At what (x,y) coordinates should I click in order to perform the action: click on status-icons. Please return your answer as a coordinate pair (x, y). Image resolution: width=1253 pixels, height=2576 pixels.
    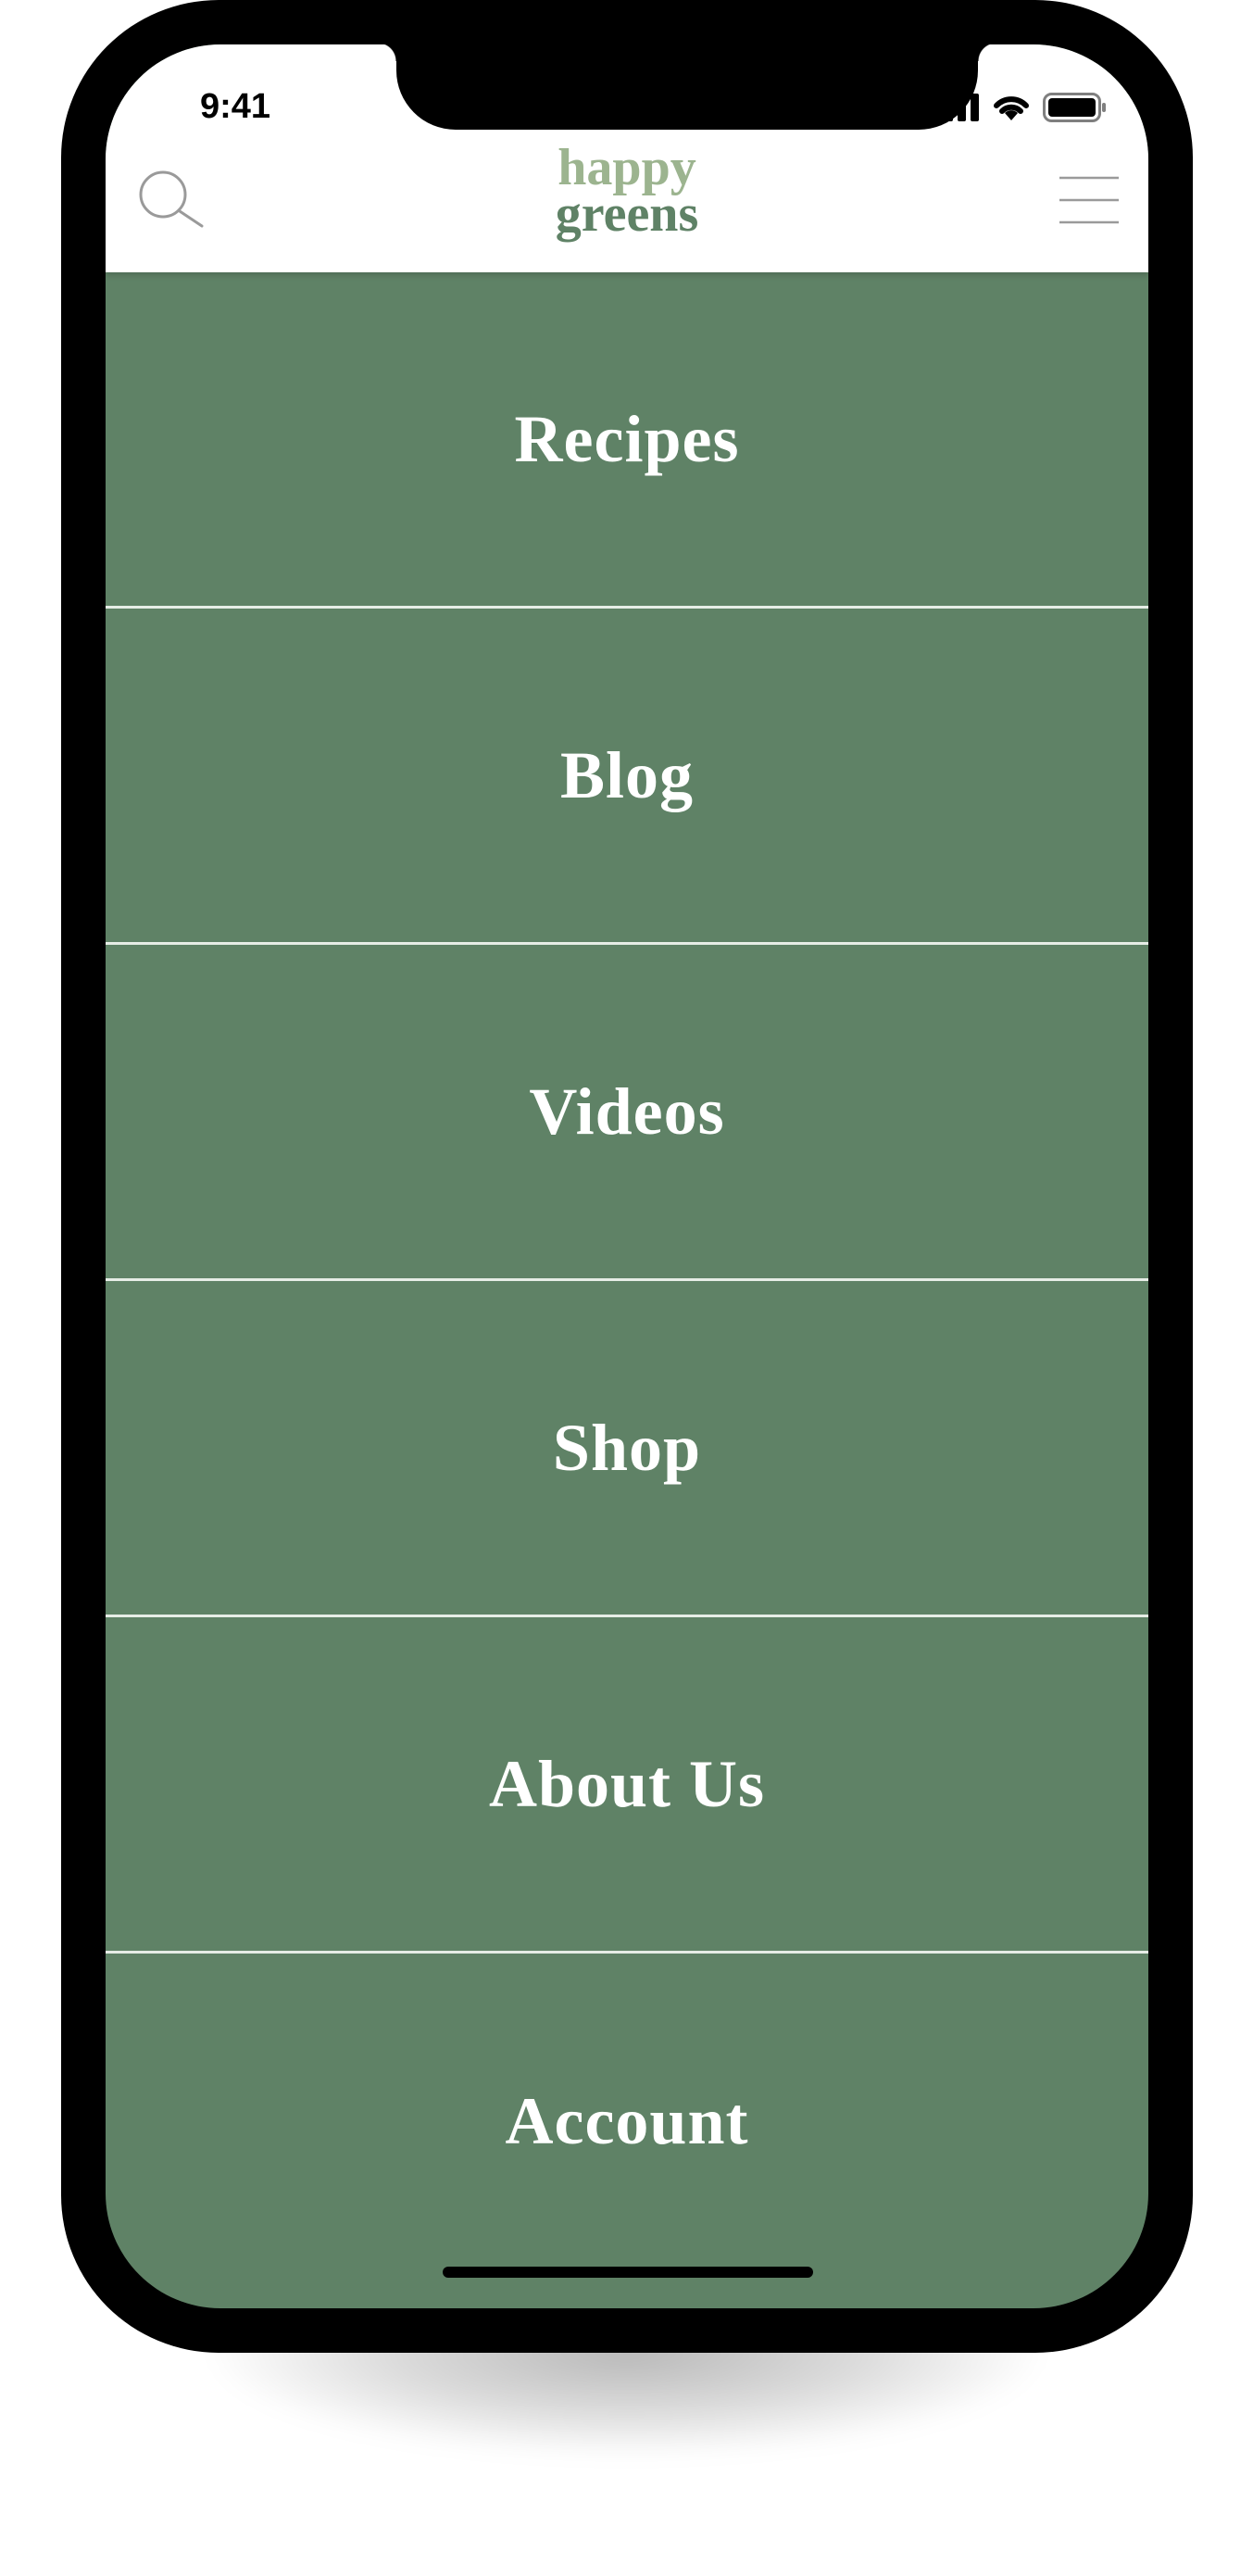
    Looking at the image, I should click on (1020, 107).